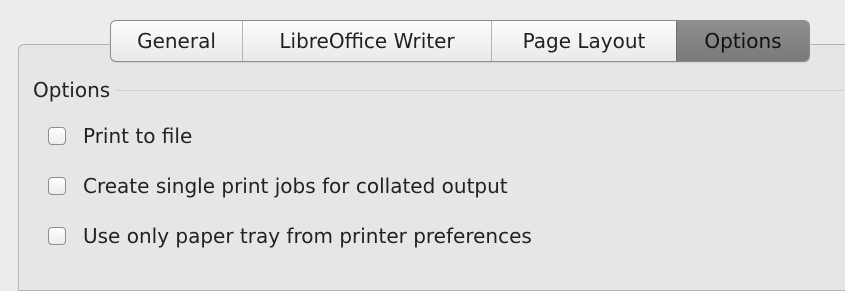 The height and width of the screenshot is (291, 845). I want to click on options-group-title: Options, so click(75, 90).